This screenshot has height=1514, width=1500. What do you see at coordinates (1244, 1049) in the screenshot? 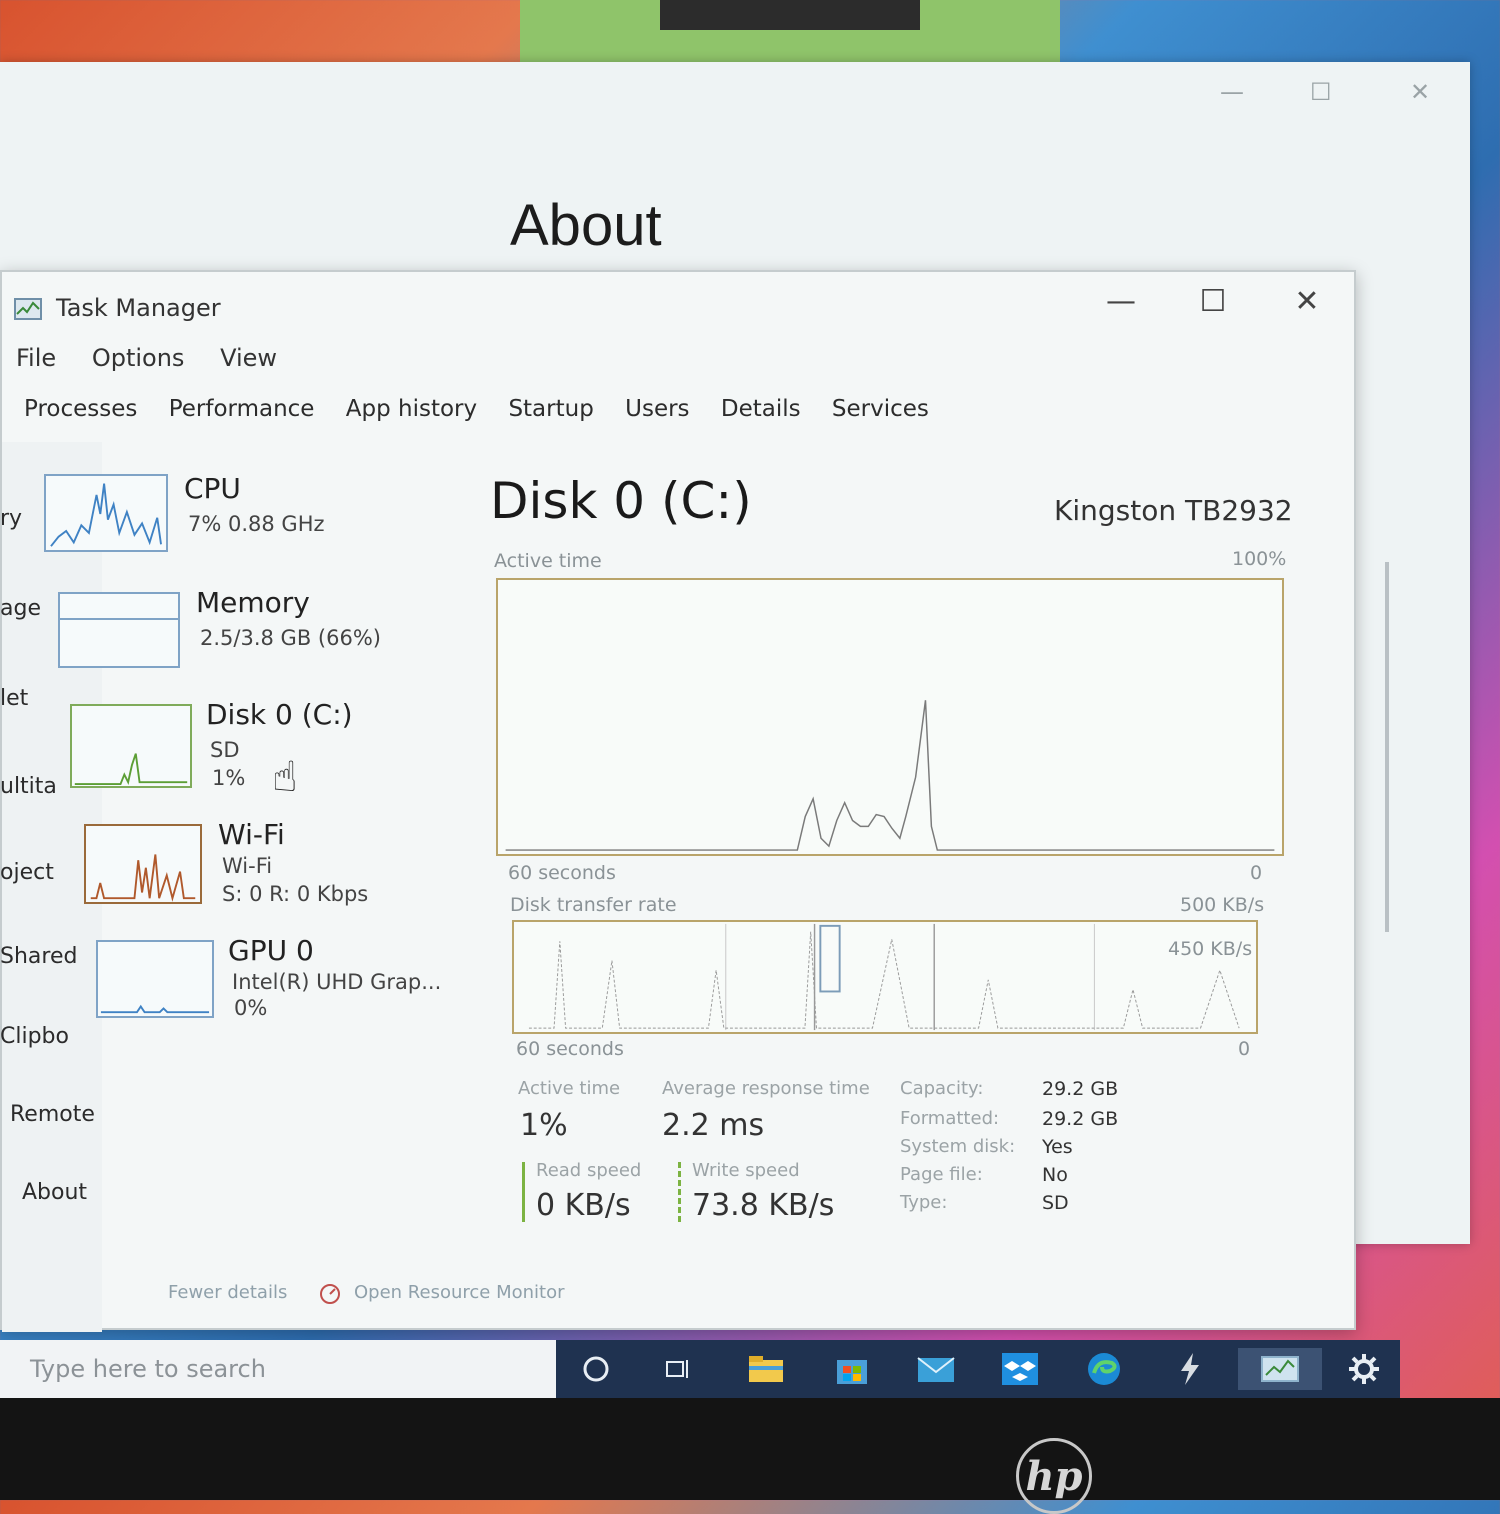
I see `transfer-rate-zero: 0` at bounding box center [1244, 1049].